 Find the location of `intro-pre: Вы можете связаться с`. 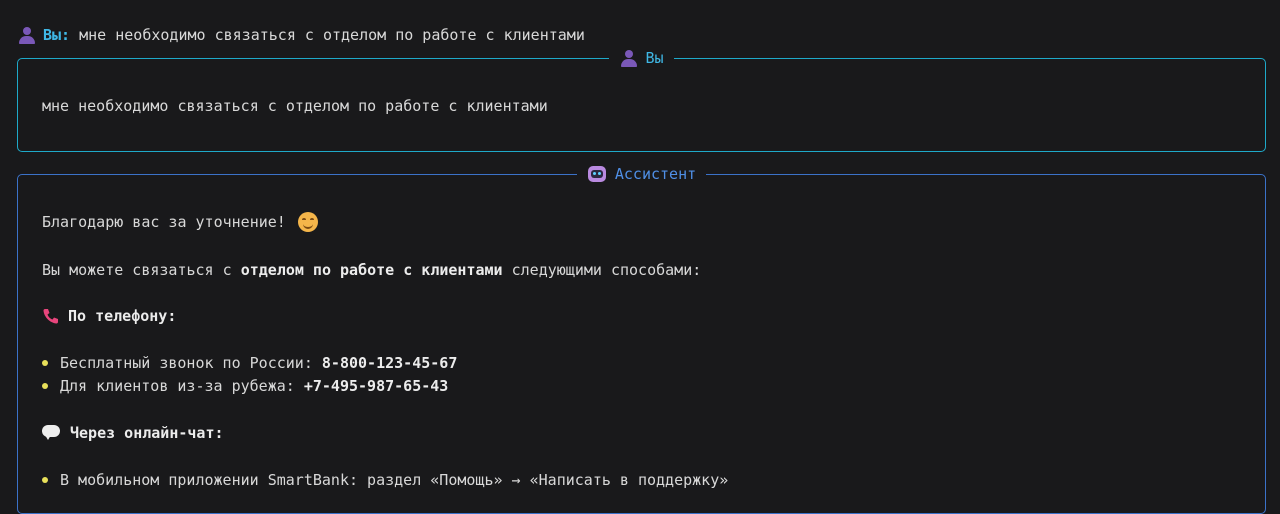

intro-pre: Вы можете связаться с is located at coordinates (141, 270).